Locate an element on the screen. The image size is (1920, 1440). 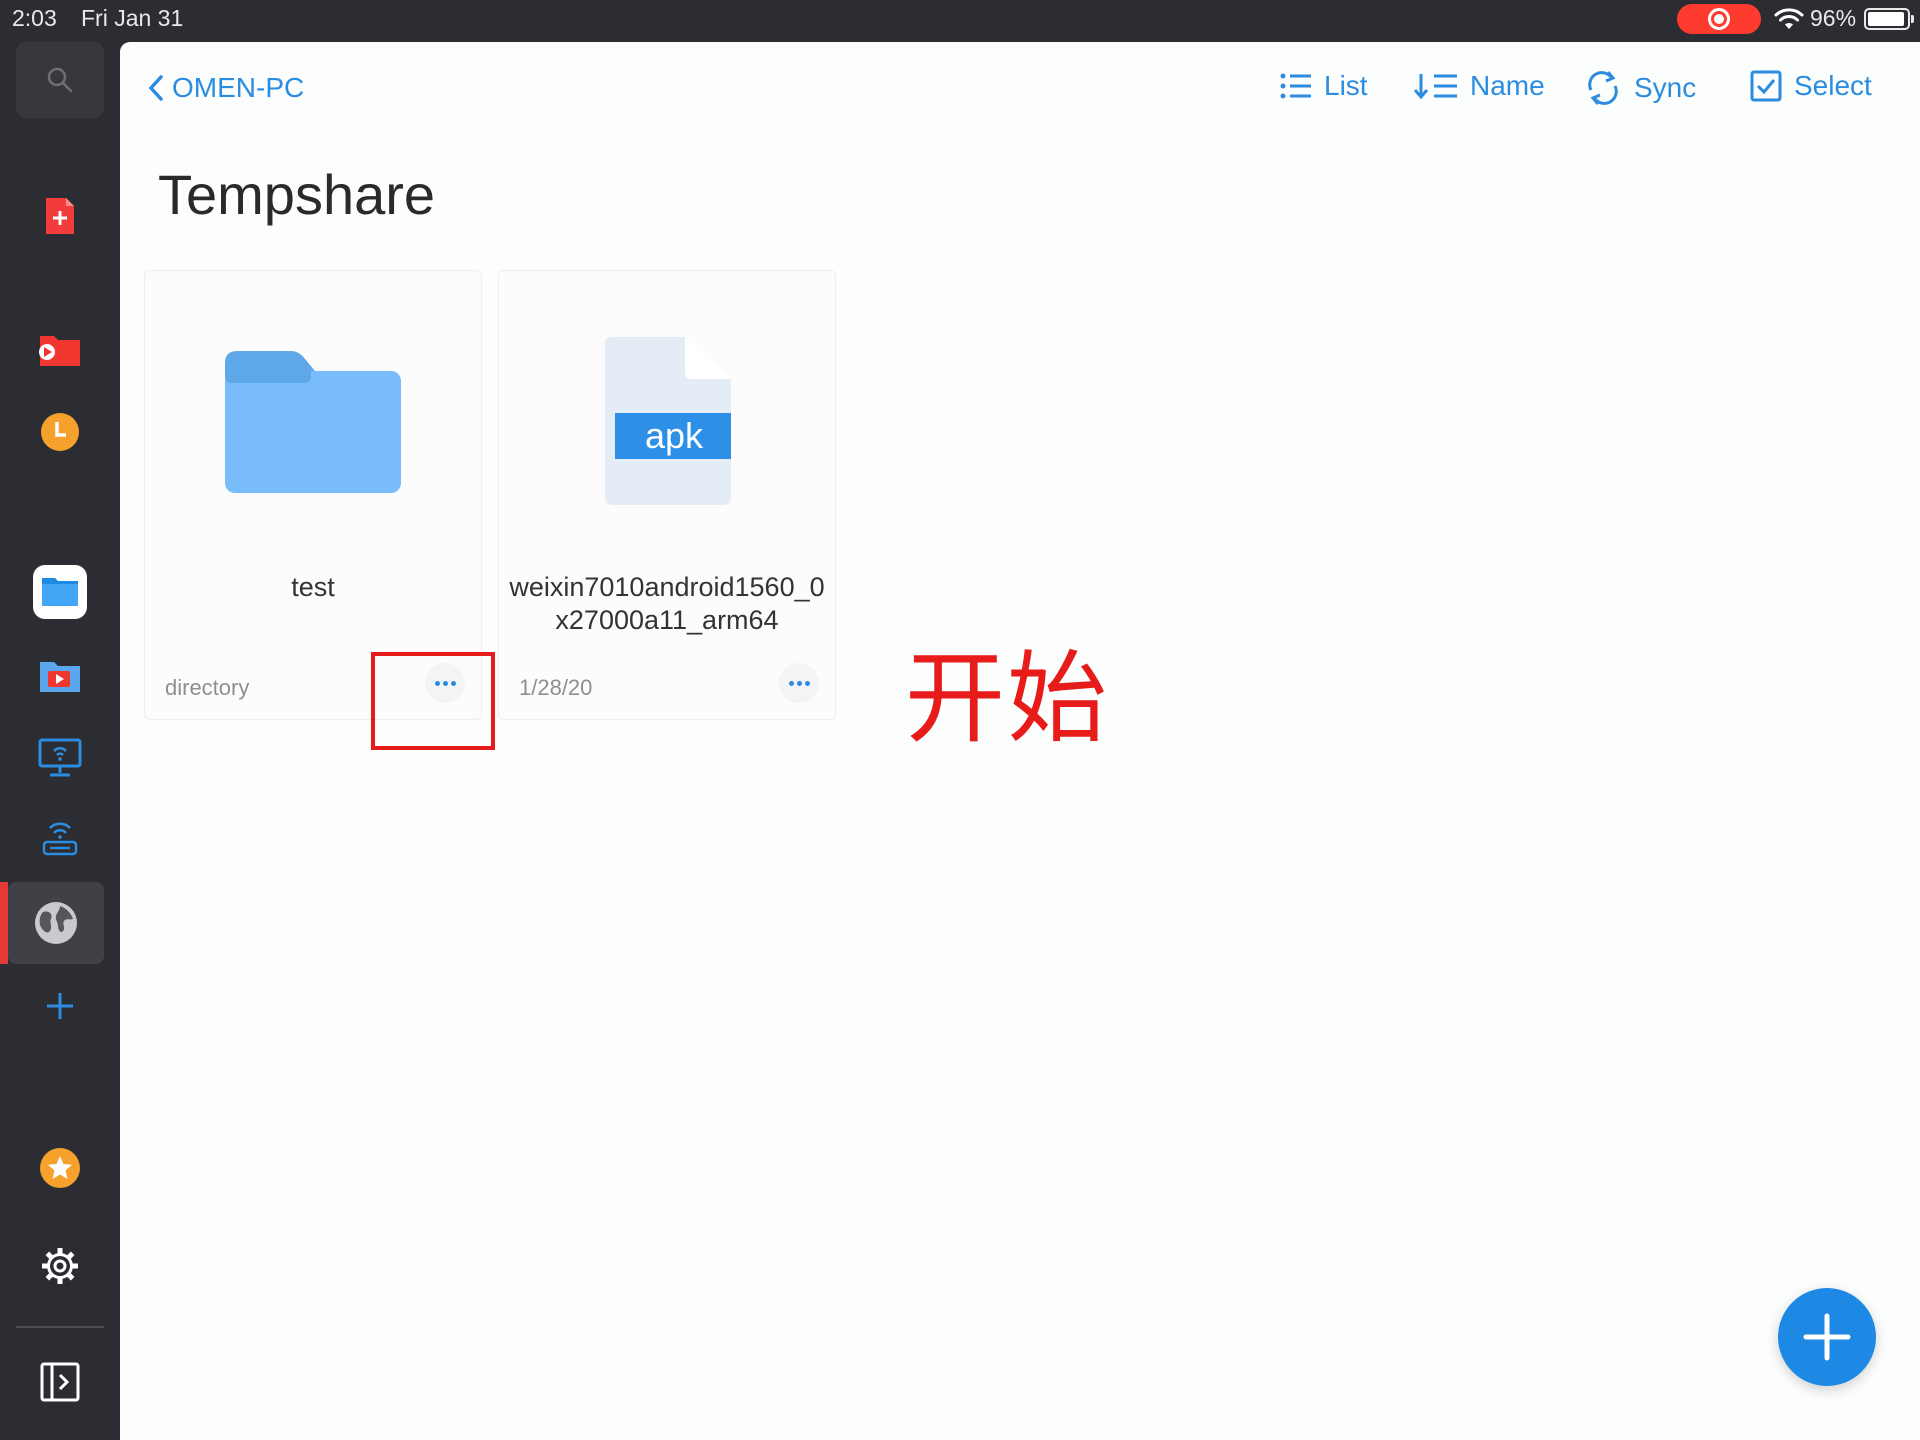
sort-icon is located at coordinates (1435, 87).